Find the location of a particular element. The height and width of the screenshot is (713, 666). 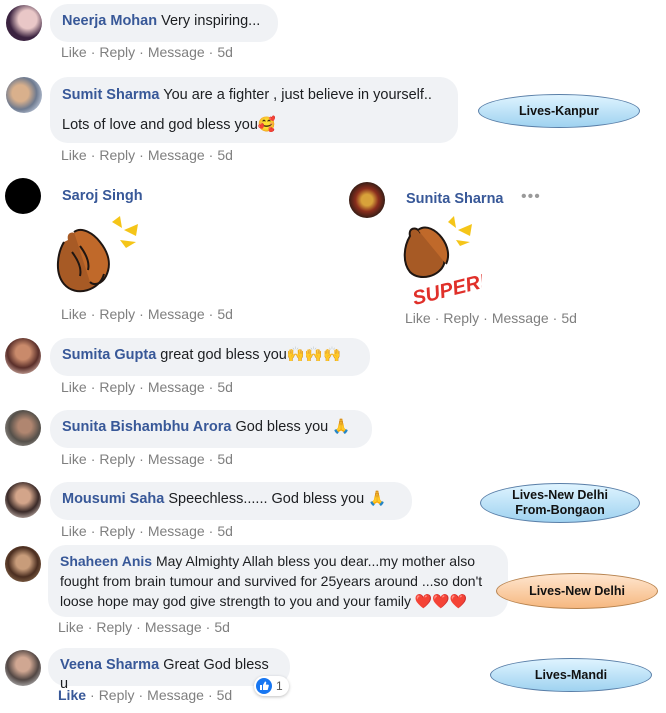

avatar-saroj is located at coordinates (23, 196).